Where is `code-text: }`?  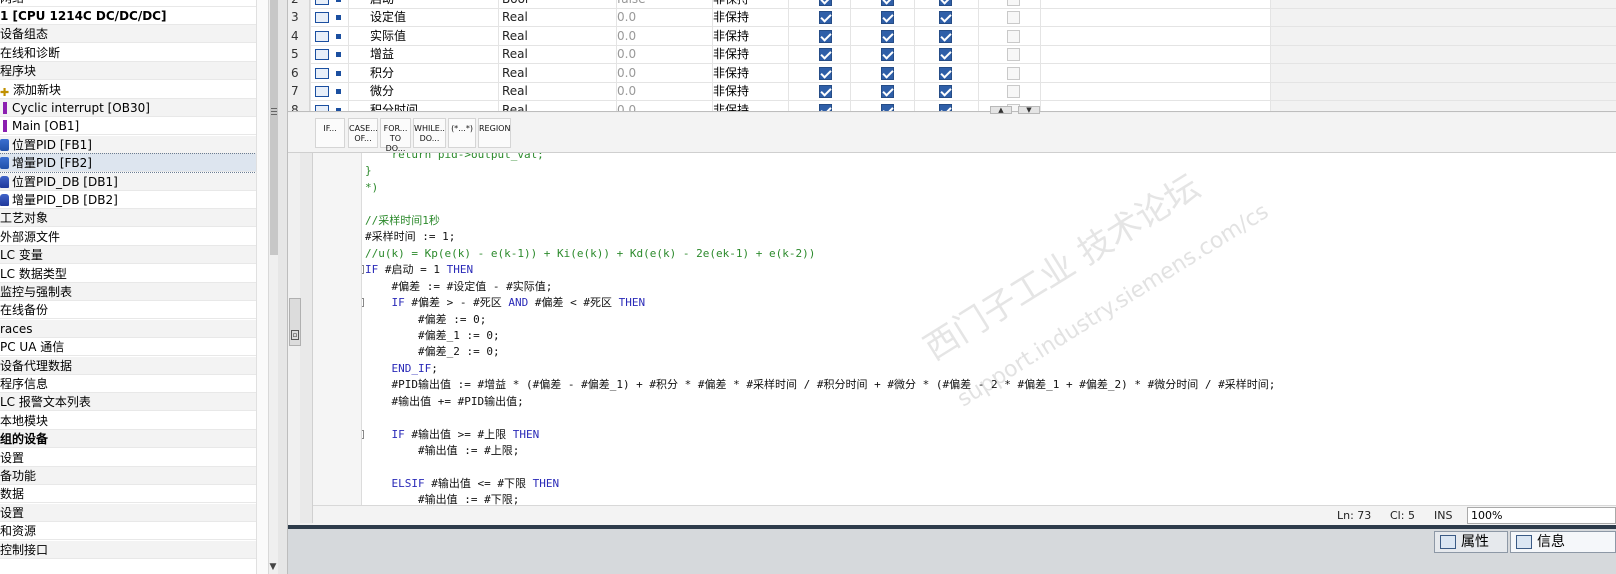 code-text: } is located at coordinates (368, 170).